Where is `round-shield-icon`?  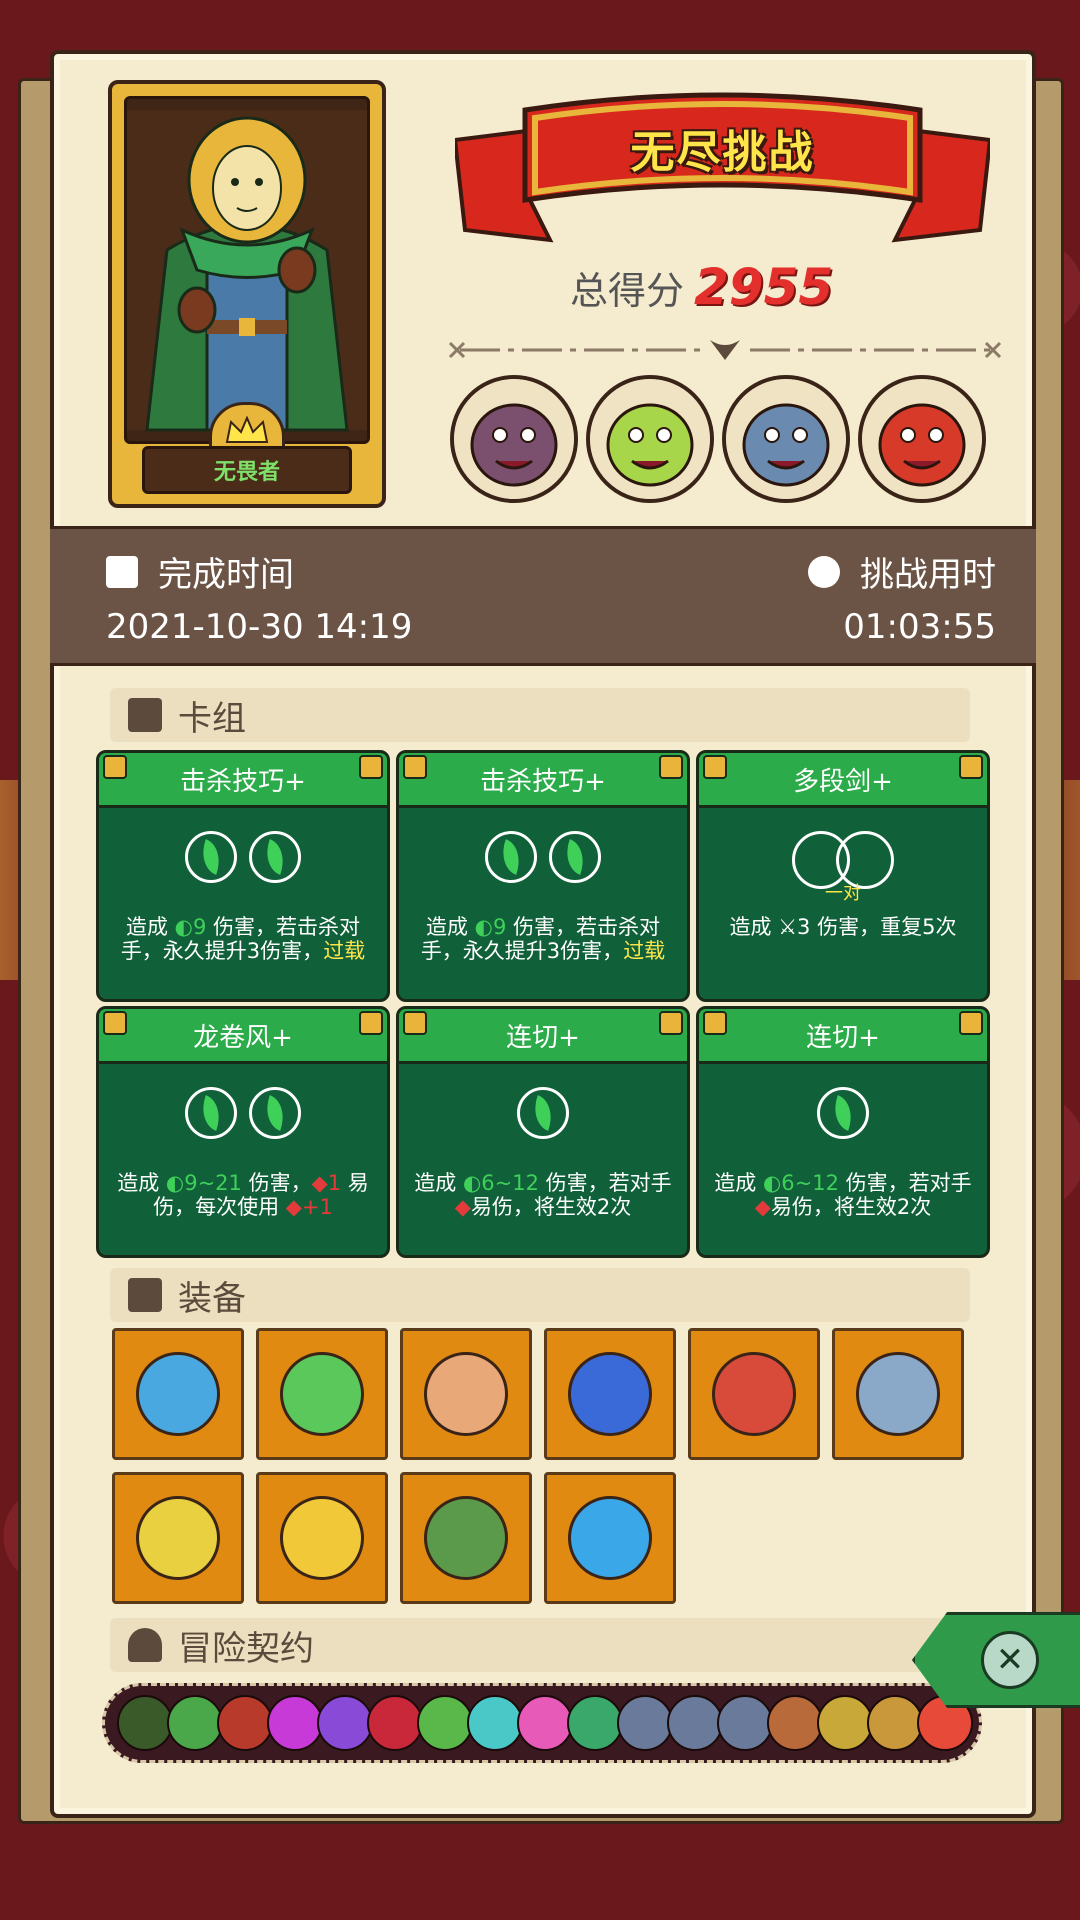 round-shield-icon is located at coordinates (466, 1394).